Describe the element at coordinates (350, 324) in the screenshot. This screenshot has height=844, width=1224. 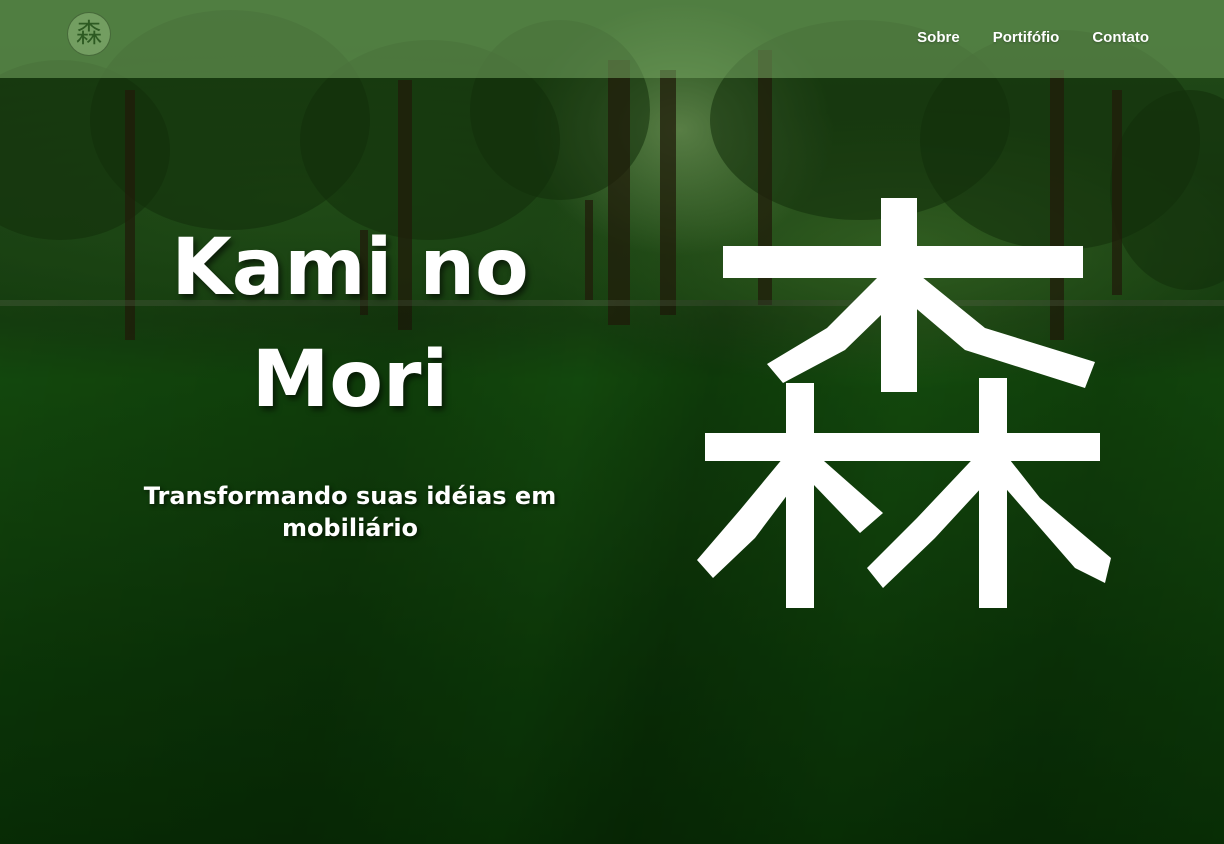
I see `hero-title: Kami no Mori` at that location.